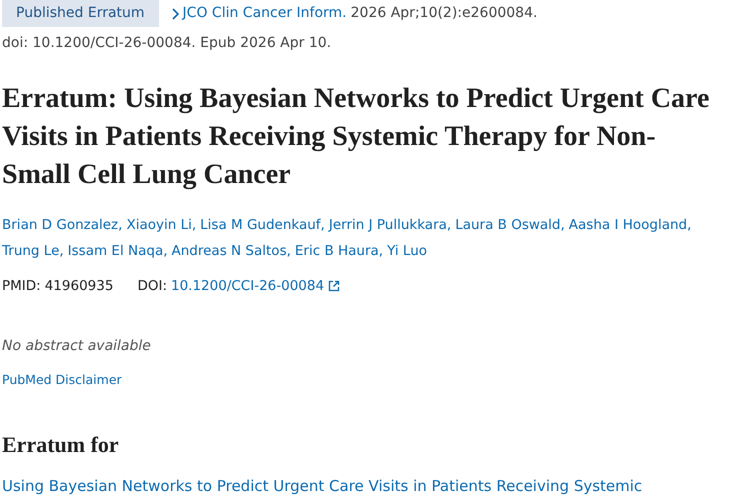 The image size is (750, 500). What do you see at coordinates (390, 225) in the screenshot?
I see `author-link: Jerrin J Pullukkara,` at bounding box center [390, 225].